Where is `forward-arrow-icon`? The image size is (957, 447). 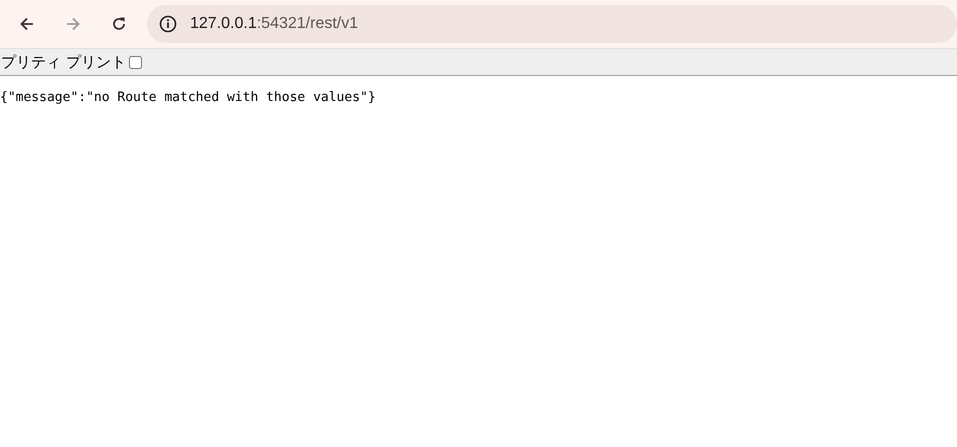 forward-arrow-icon is located at coordinates (73, 24).